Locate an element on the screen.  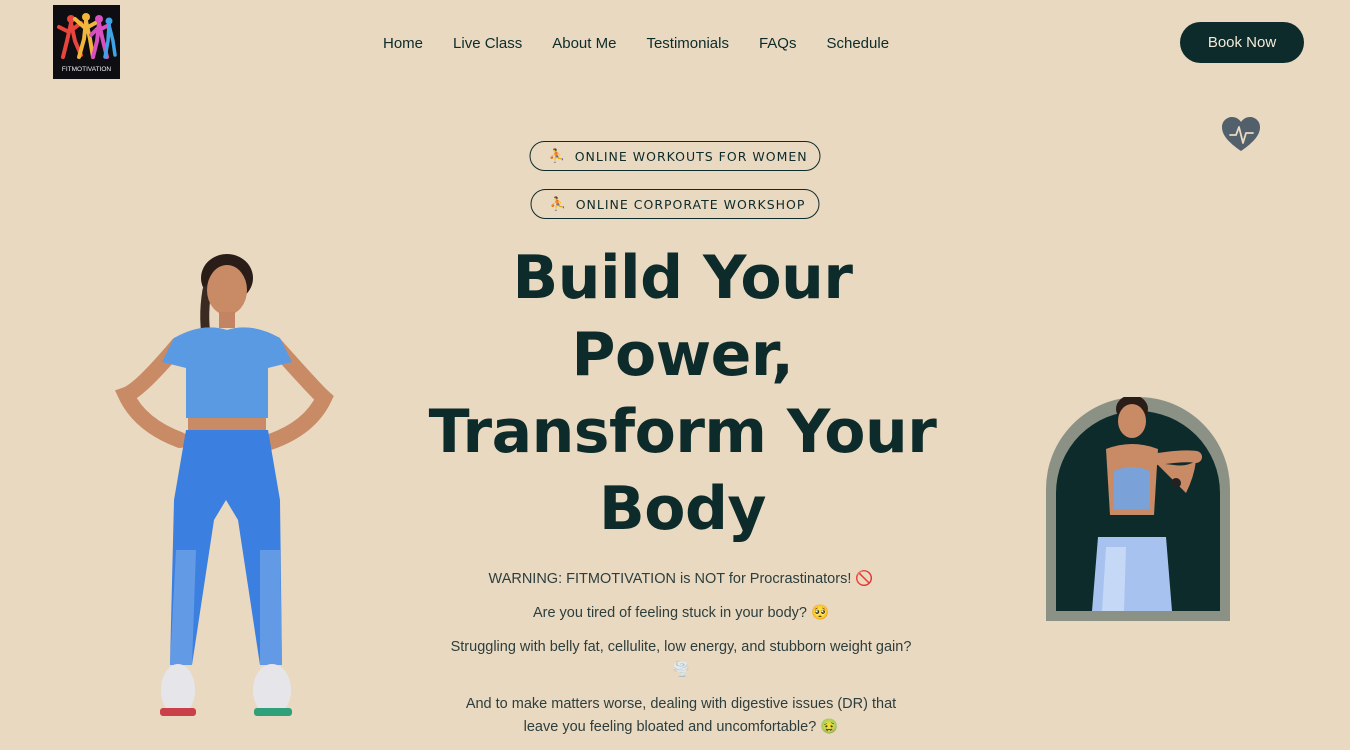
headline-line: Transform Your is located at coordinates (682, 432).